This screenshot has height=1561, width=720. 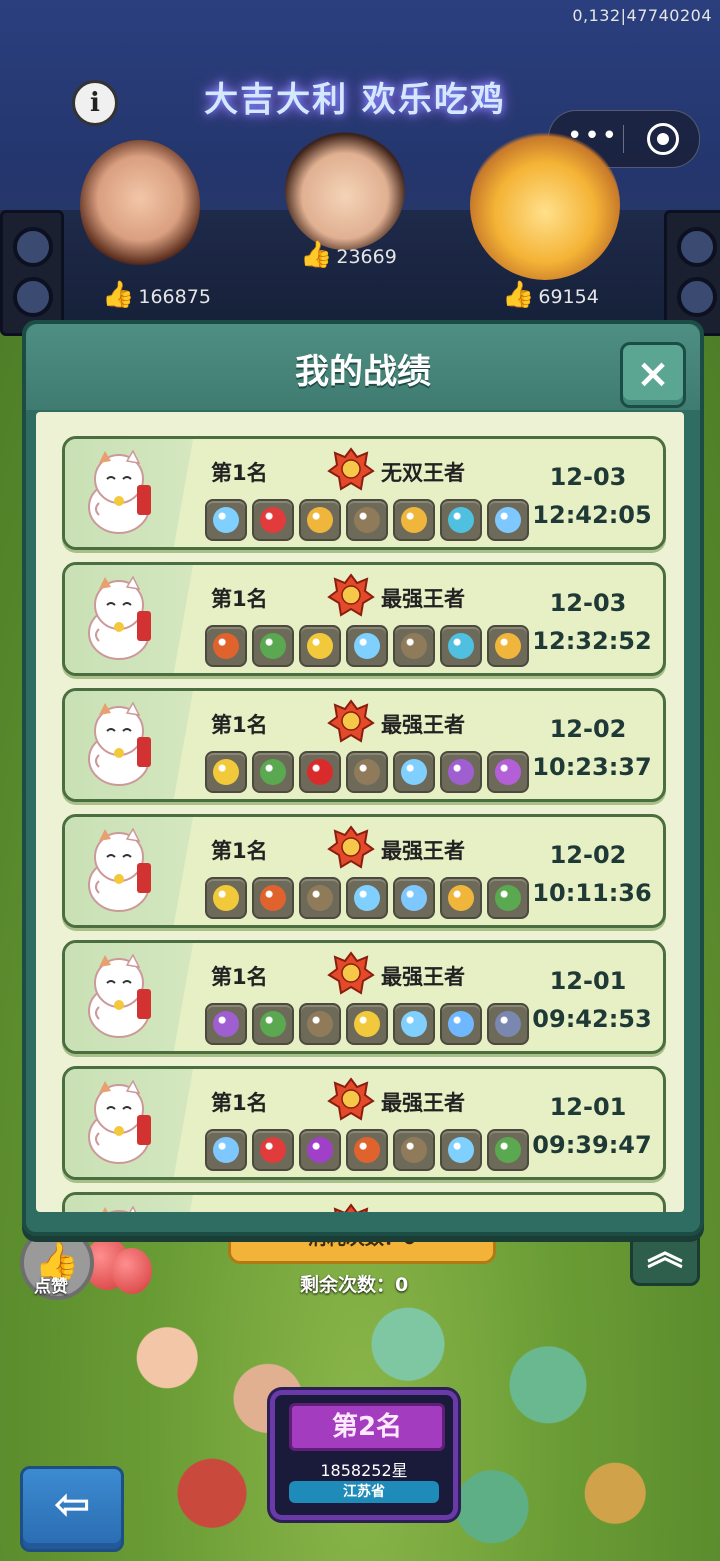 What do you see at coordinates (364, 619) in the screenshot?
I see `record-row: 第1名 最强王者 12-03 12:32:52` at bounding box center [364, 619].